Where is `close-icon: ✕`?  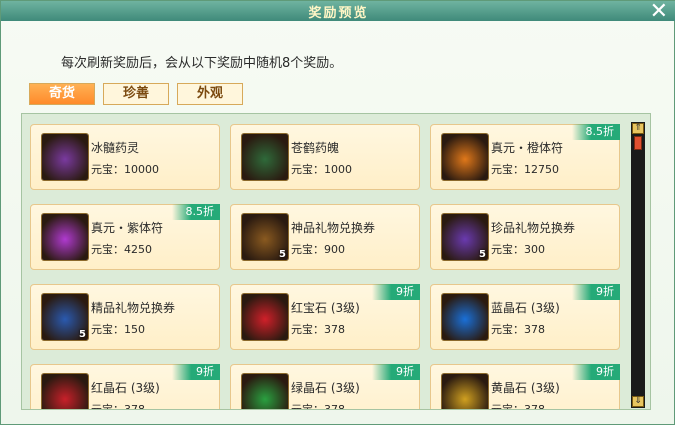
close-icon: ✕ is located at coordinates (659, 12).